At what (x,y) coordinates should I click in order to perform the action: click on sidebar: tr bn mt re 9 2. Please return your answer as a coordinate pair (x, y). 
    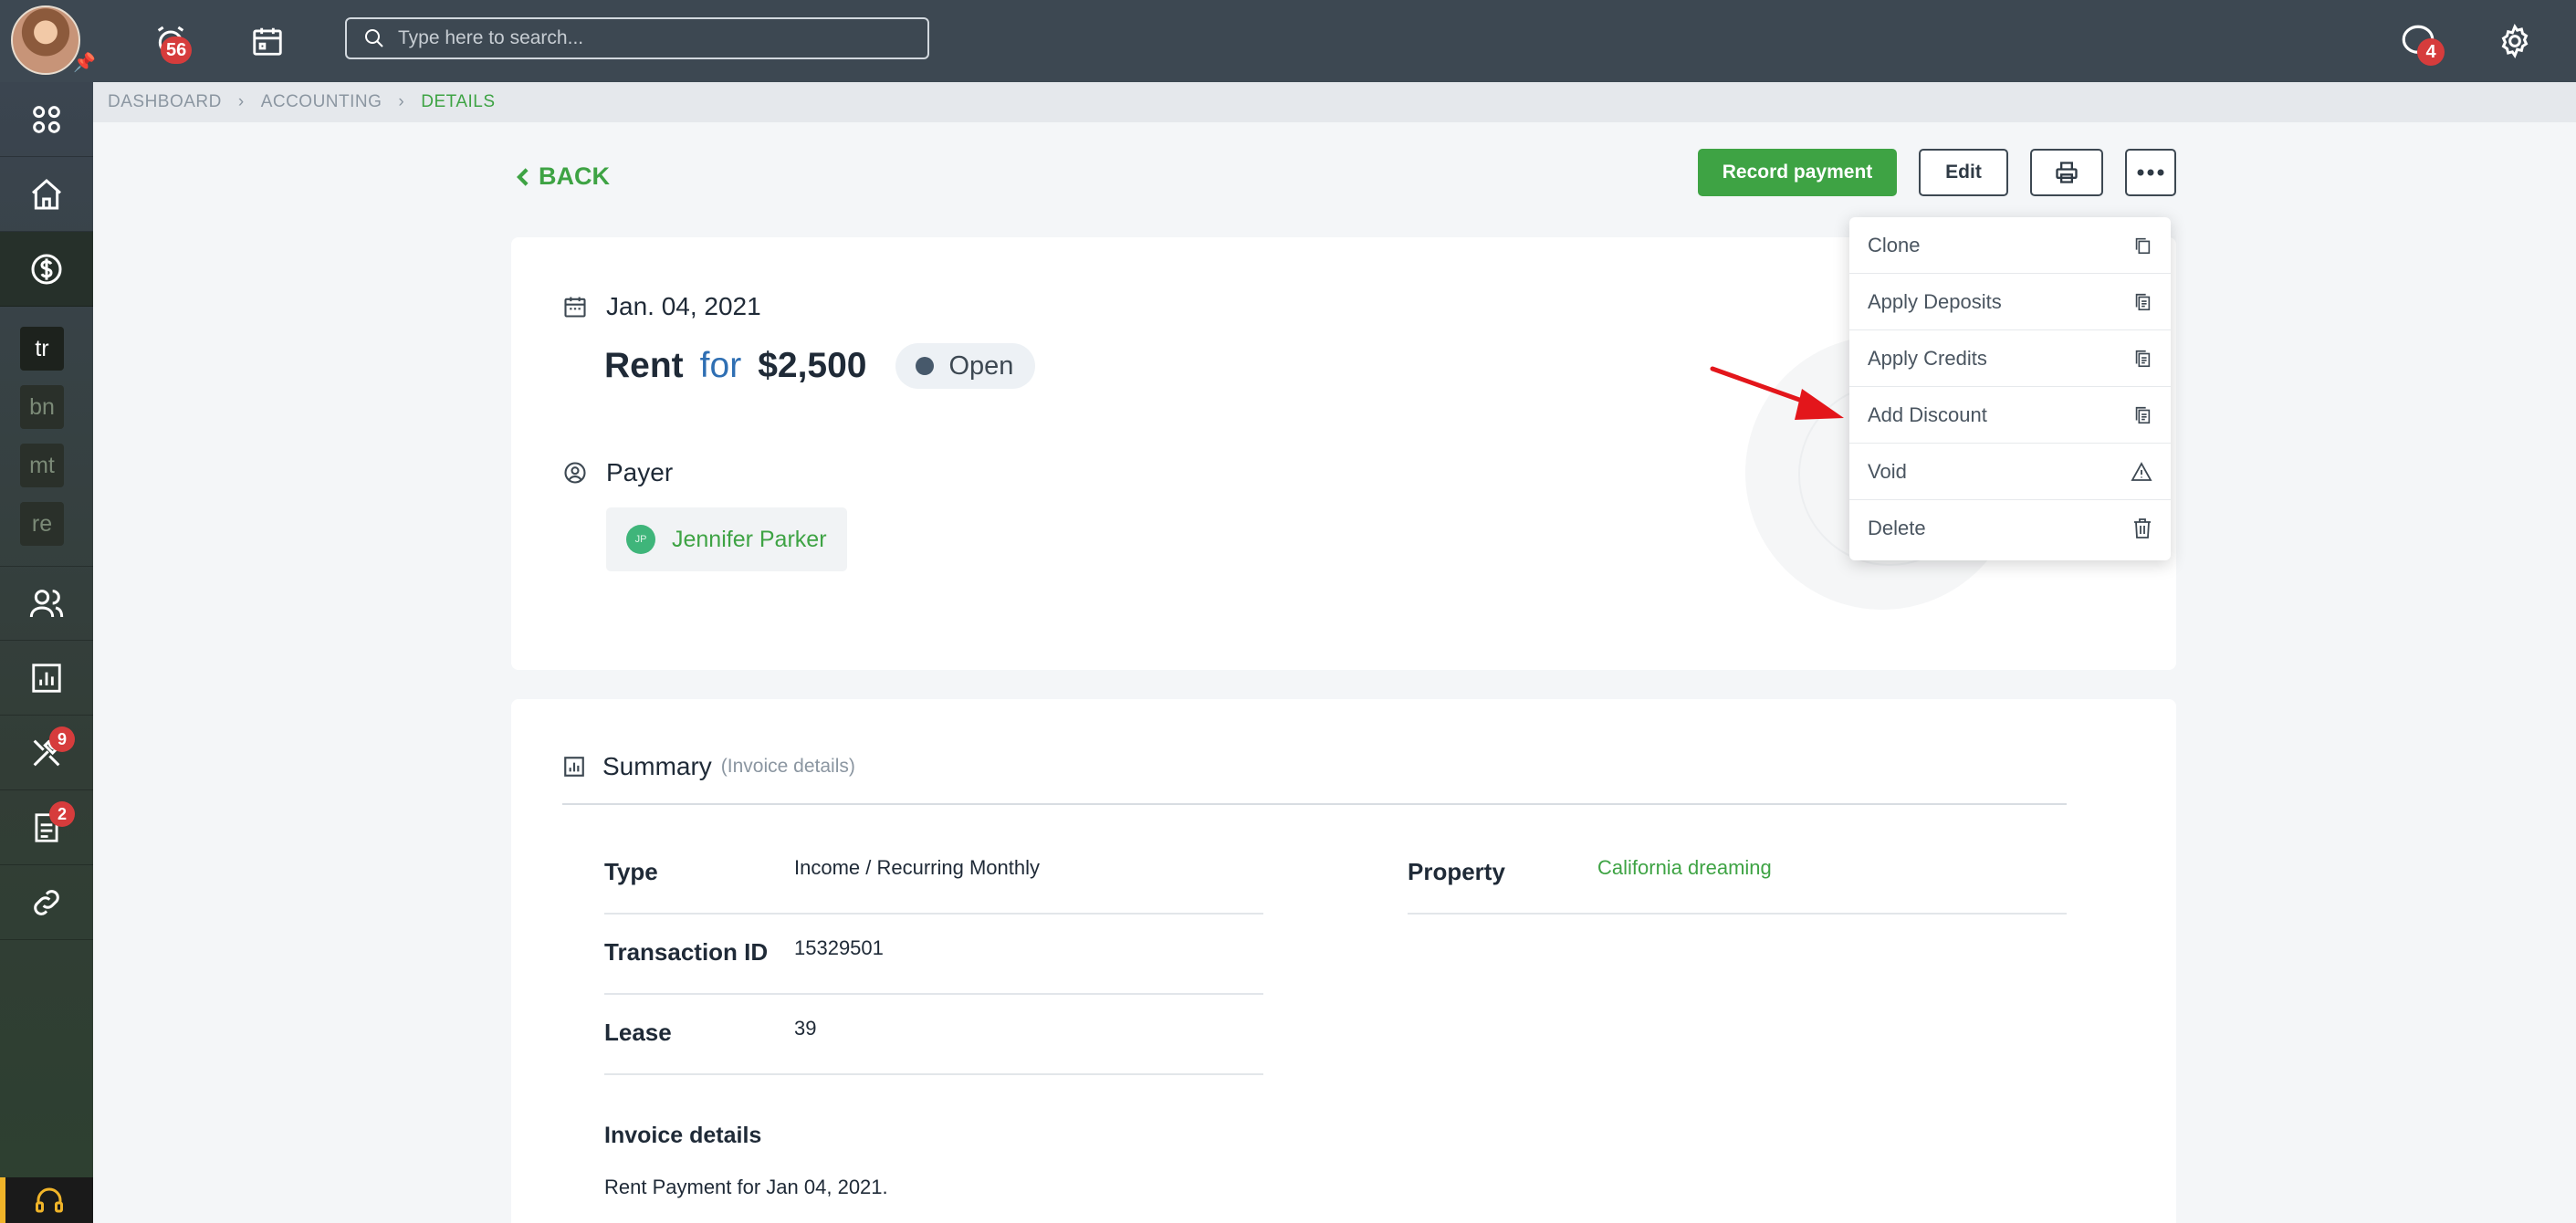
    Looking at the image, I should click on (46, 652).